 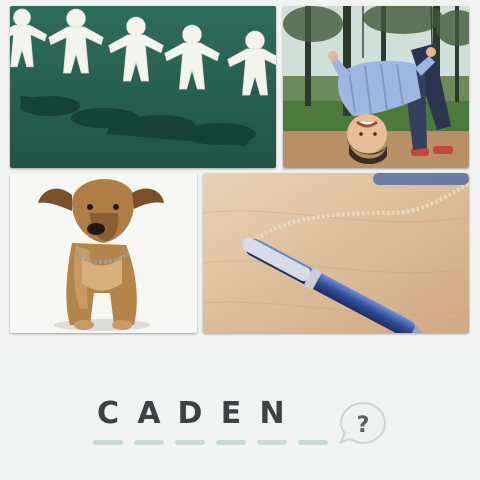 I want to click on picture-dog, so click(x=103, y=253).